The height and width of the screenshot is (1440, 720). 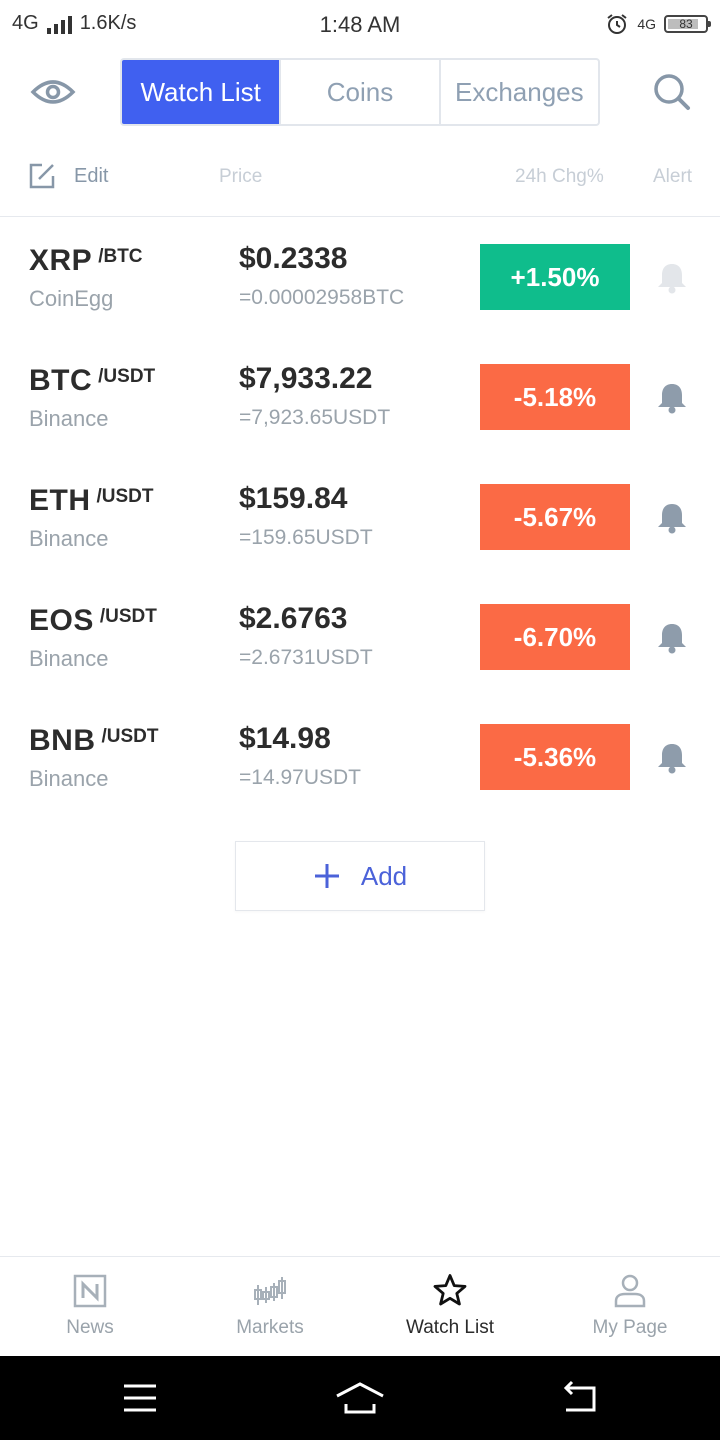 I want to click on battery-level: 83, so click(x=686, y=24).